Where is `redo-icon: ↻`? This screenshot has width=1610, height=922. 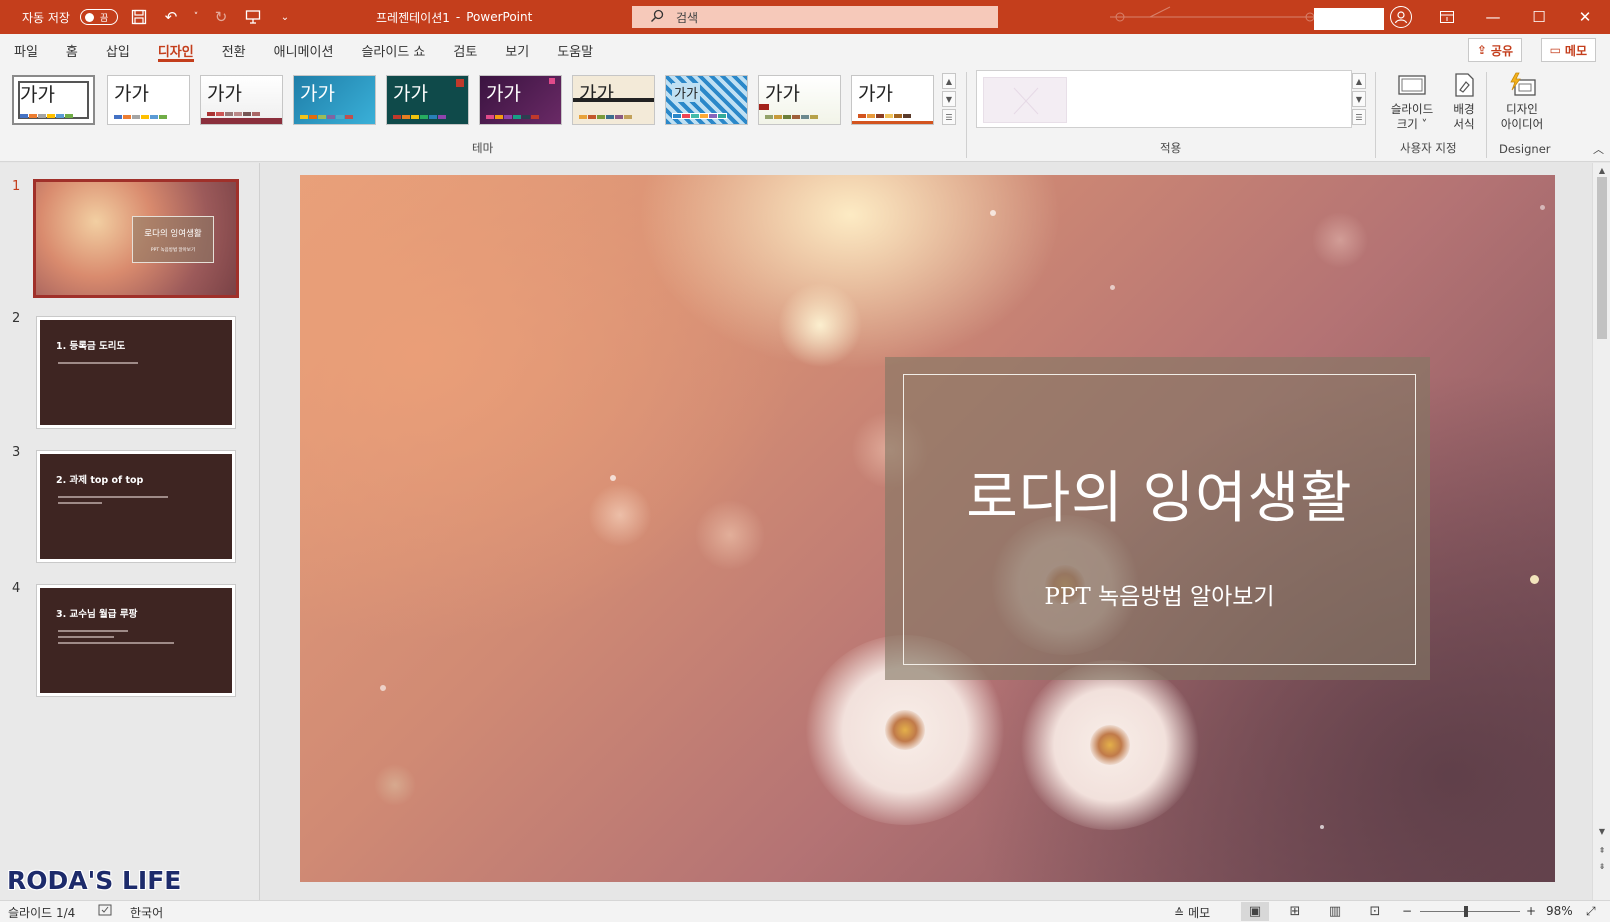
redo-icon: ↻ is located at coordinates (221, 17).